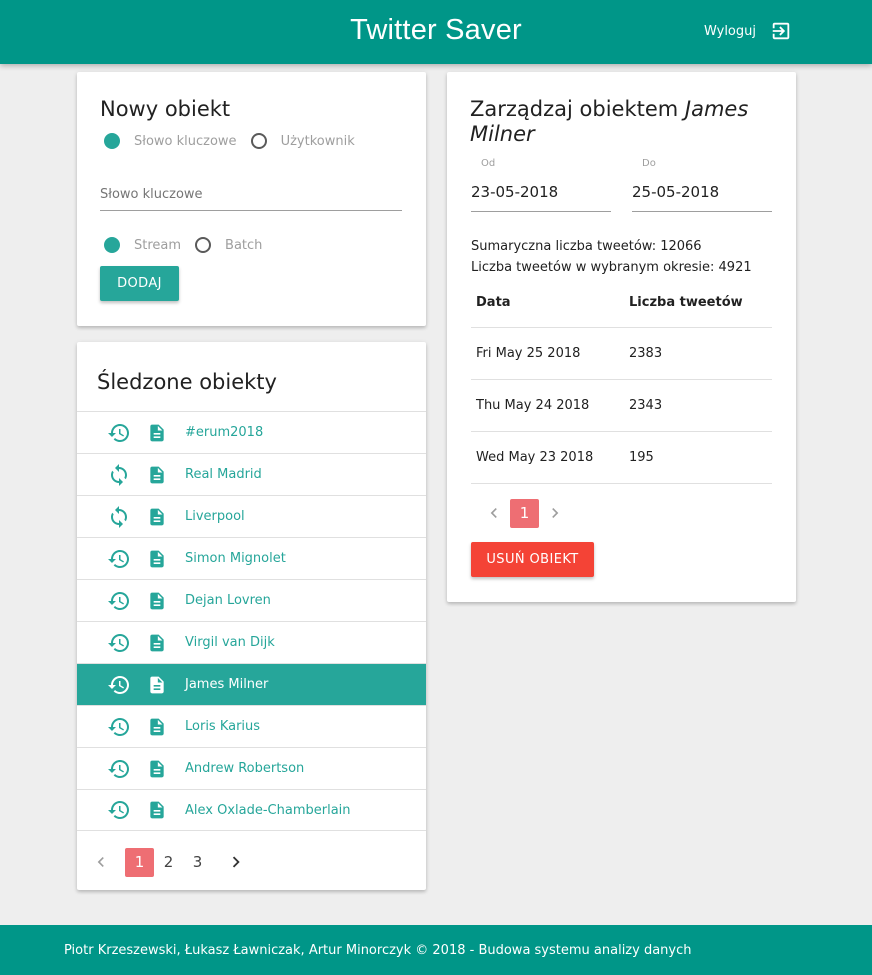 The width and height of the screenshot is (872, 975). Describe the element at coordinates (621, 458) in the screenshot. I see `table-row: Wed May 23 2018 195` at that location.